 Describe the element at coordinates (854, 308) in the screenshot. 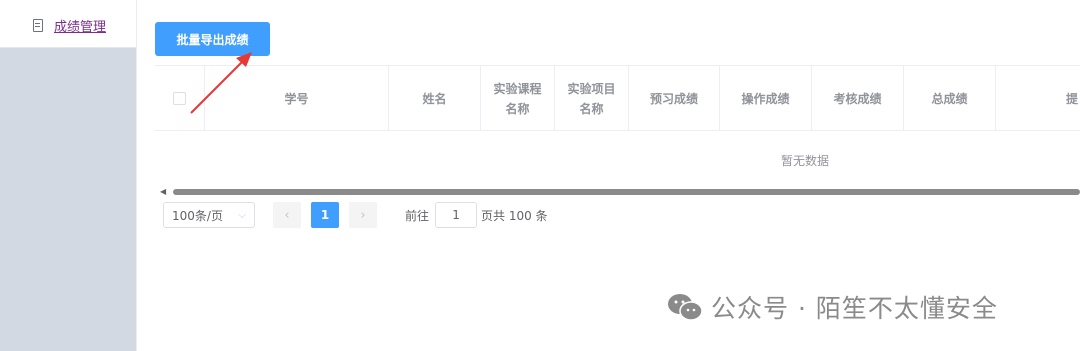

I see `watermark-text: 公众号 · 陌笙不太懂安全` at that location.